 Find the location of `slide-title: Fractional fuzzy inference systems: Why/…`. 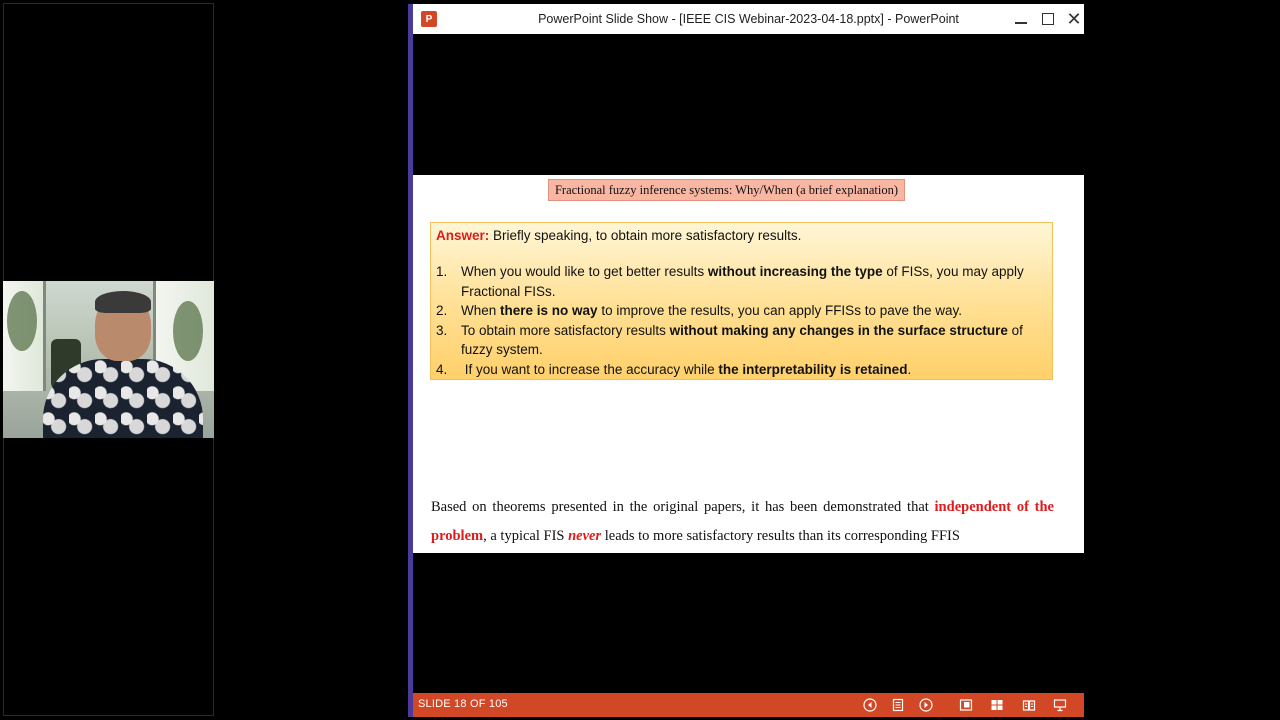

slide-title: Fractional fuzzy inference systems: Why/… is located at coordinates (726, 190).